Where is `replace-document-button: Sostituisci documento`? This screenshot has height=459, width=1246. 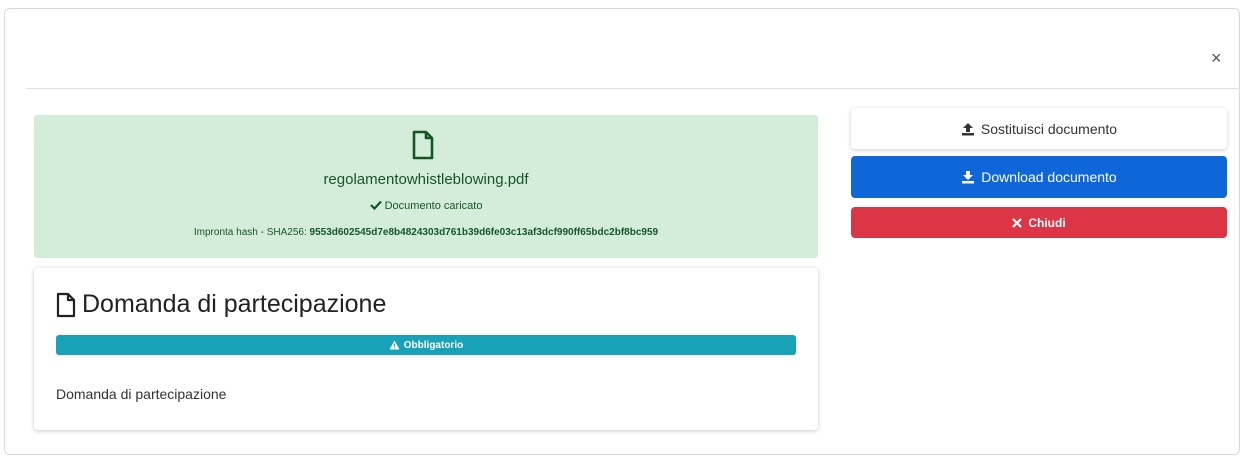 replace-document-button: Sostituisci documento is located at coordinates (1039, 128).